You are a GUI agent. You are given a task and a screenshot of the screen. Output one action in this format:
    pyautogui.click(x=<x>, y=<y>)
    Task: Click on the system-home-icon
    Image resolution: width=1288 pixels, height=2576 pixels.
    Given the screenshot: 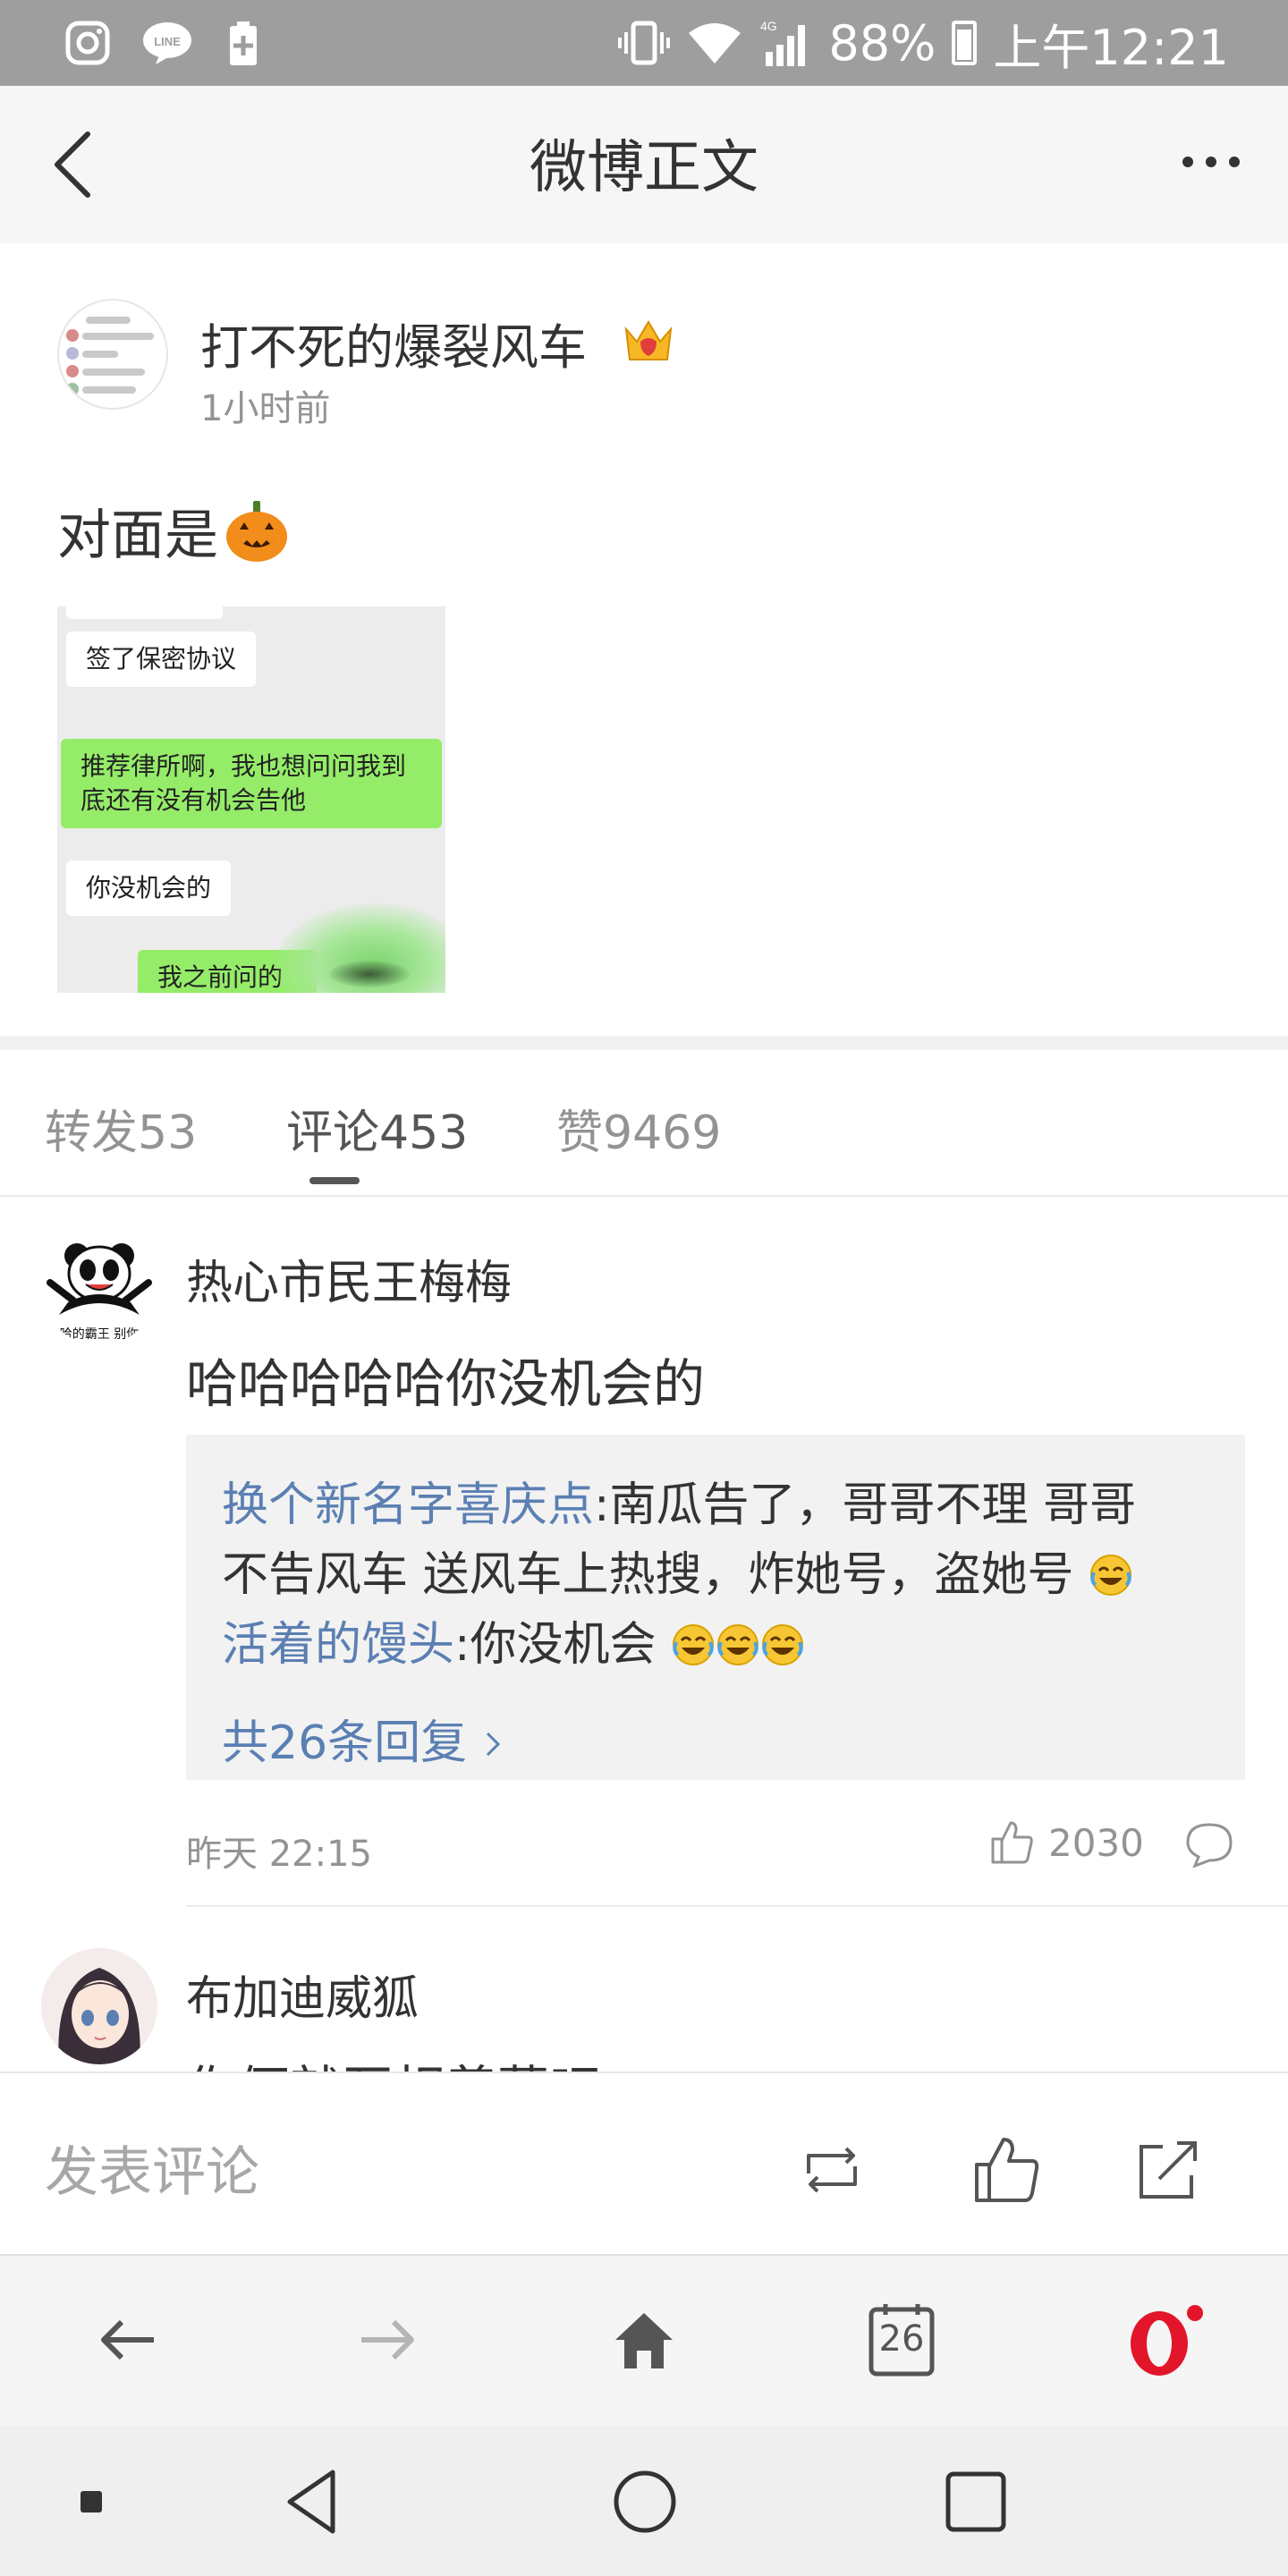 What is the action you would take?
    pyautogui.click(x=645, y=2502)
    